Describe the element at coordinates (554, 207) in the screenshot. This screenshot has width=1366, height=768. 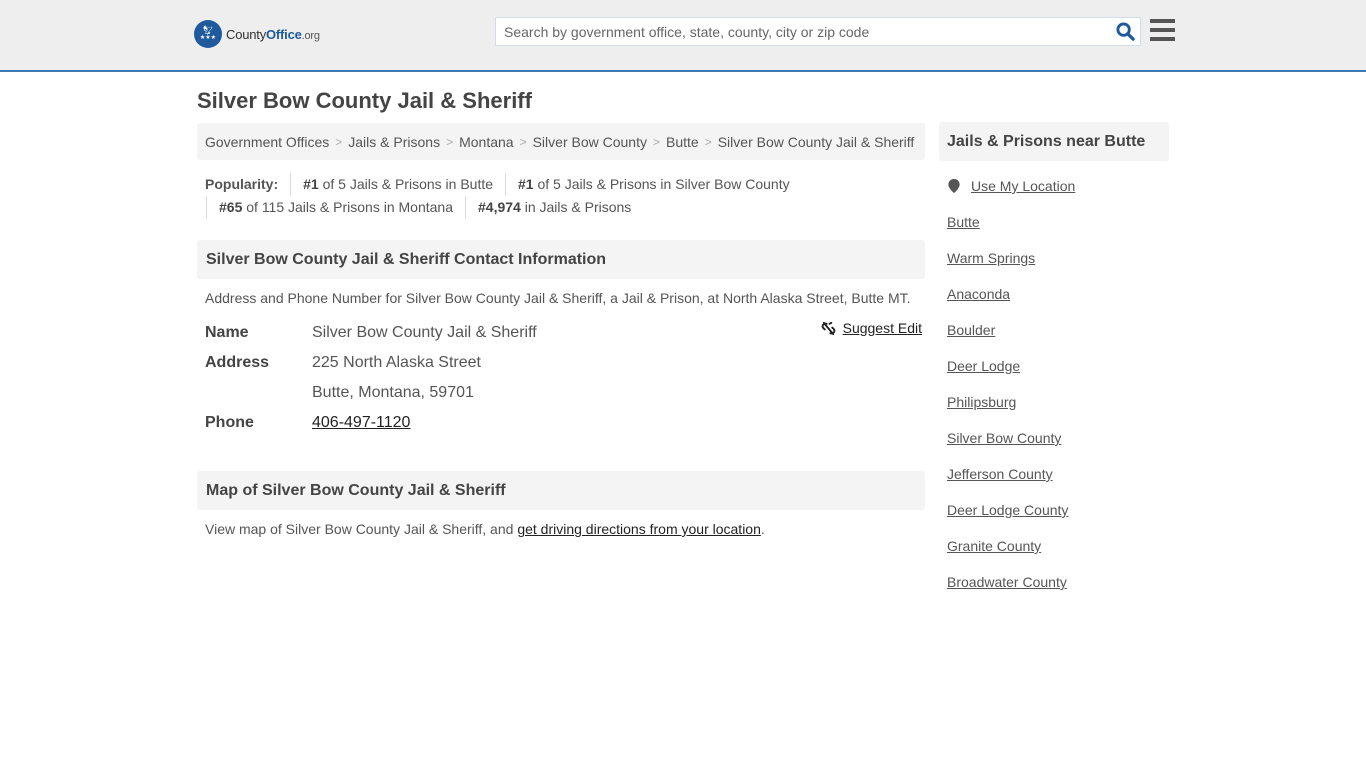
I see `popularity-rank-national: #4,974 in Jails & Prisons` at that location.